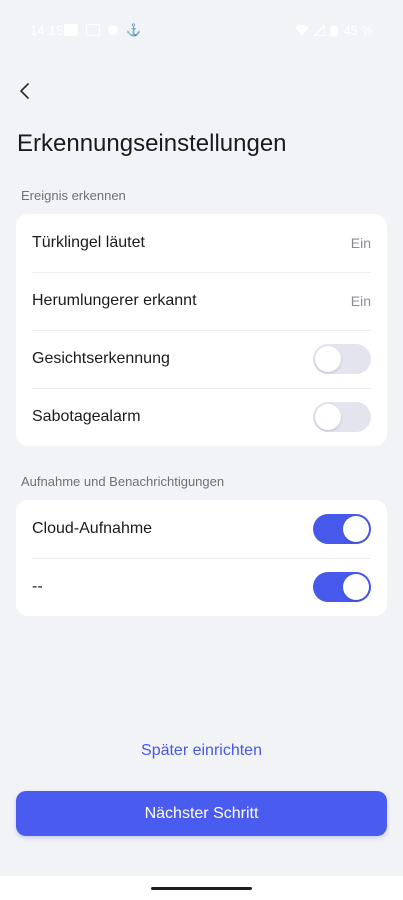 The image size is (403, 900). Describe the element at coordinates (133, 30) in the screenshot. I see `anchor-icon: ⚓` at that location.